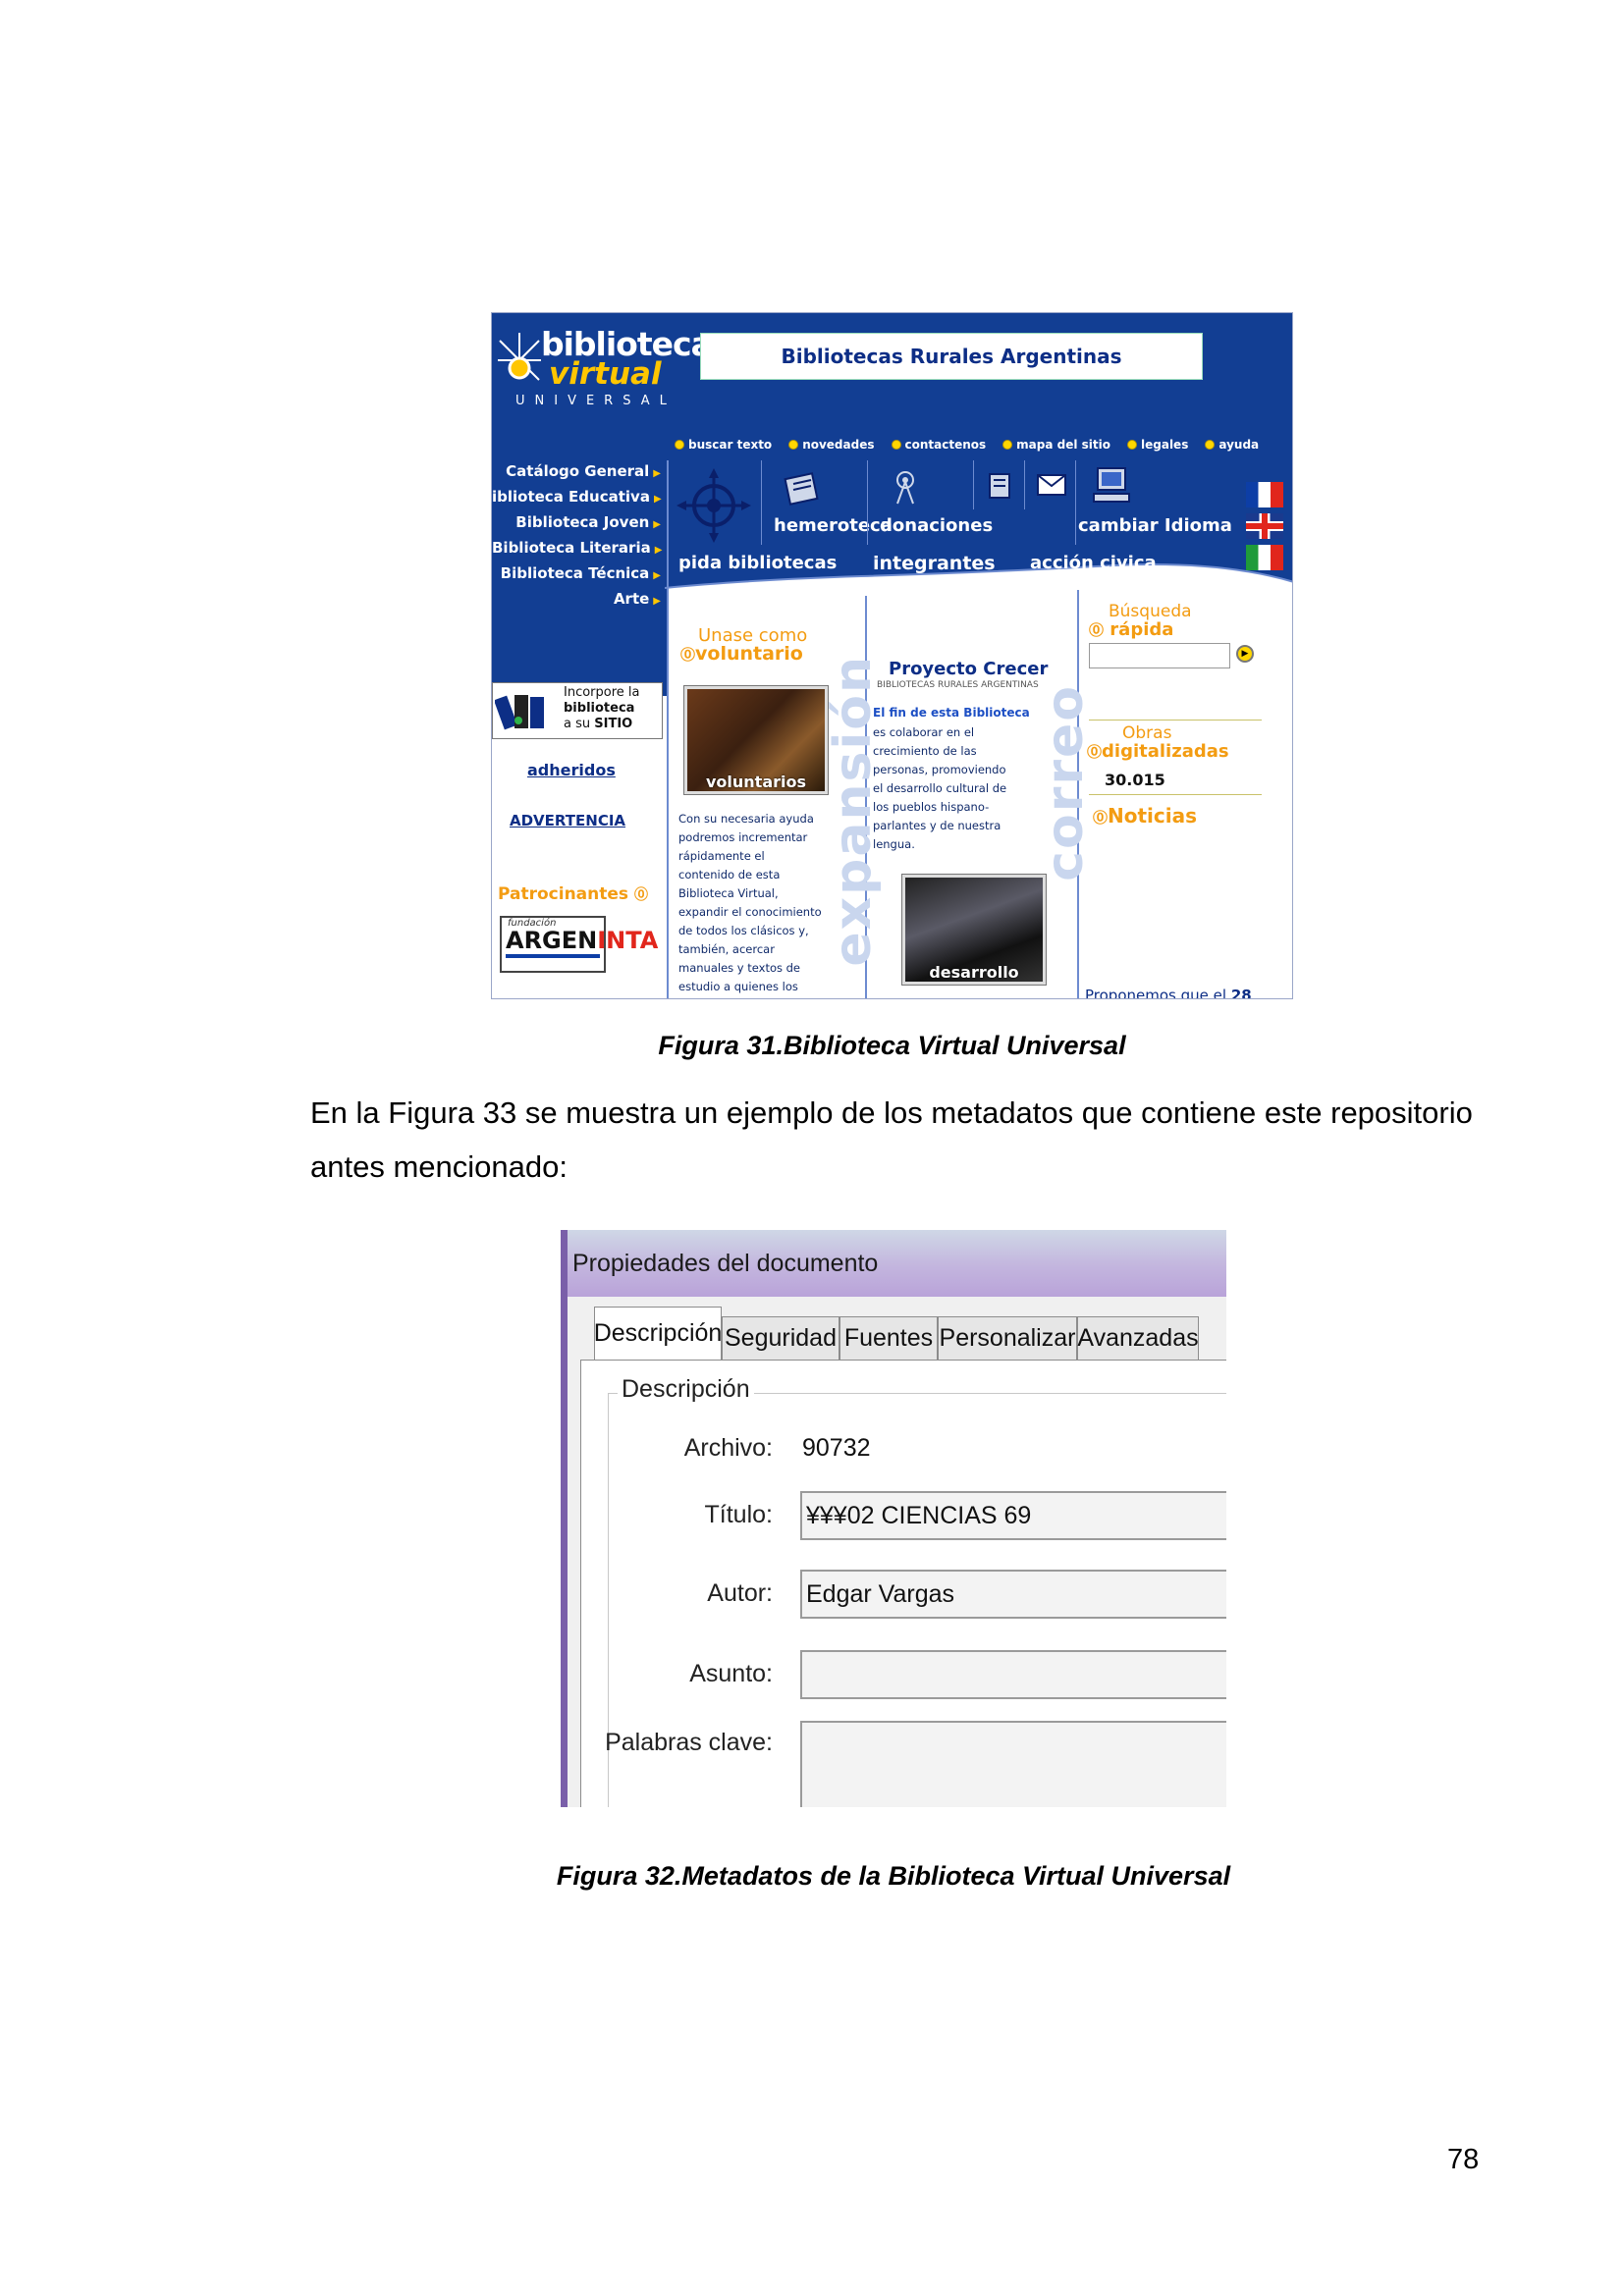 The height and width of the screenshot is (2296, 1624). What do you see at coordinates (1165, 445) in the screenshot?
I see `link-label: legales` at bounding box center [1165, 445].